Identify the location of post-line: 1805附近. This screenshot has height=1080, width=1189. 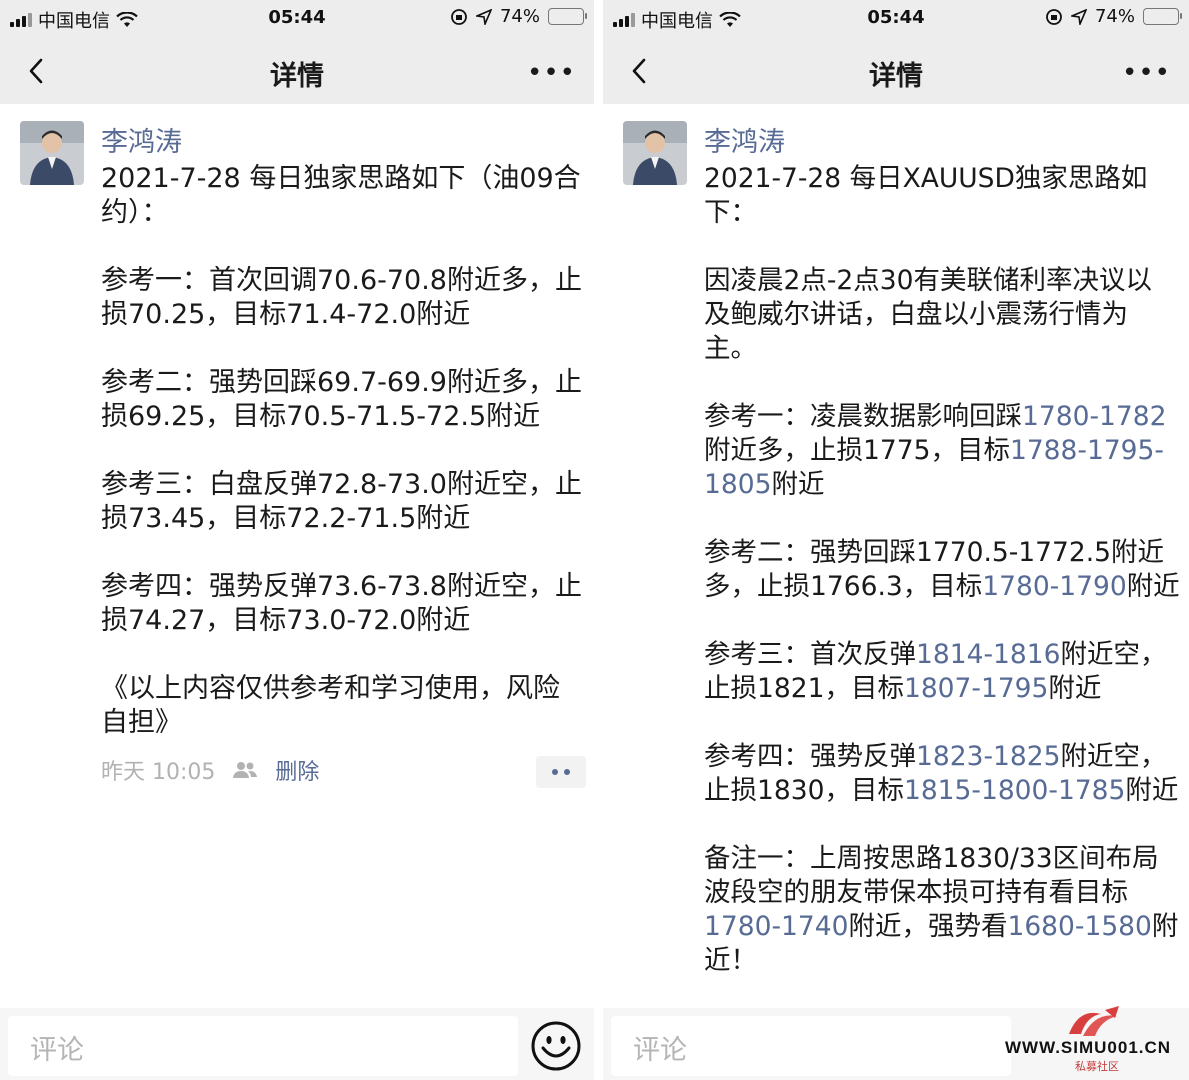
(944, 485).